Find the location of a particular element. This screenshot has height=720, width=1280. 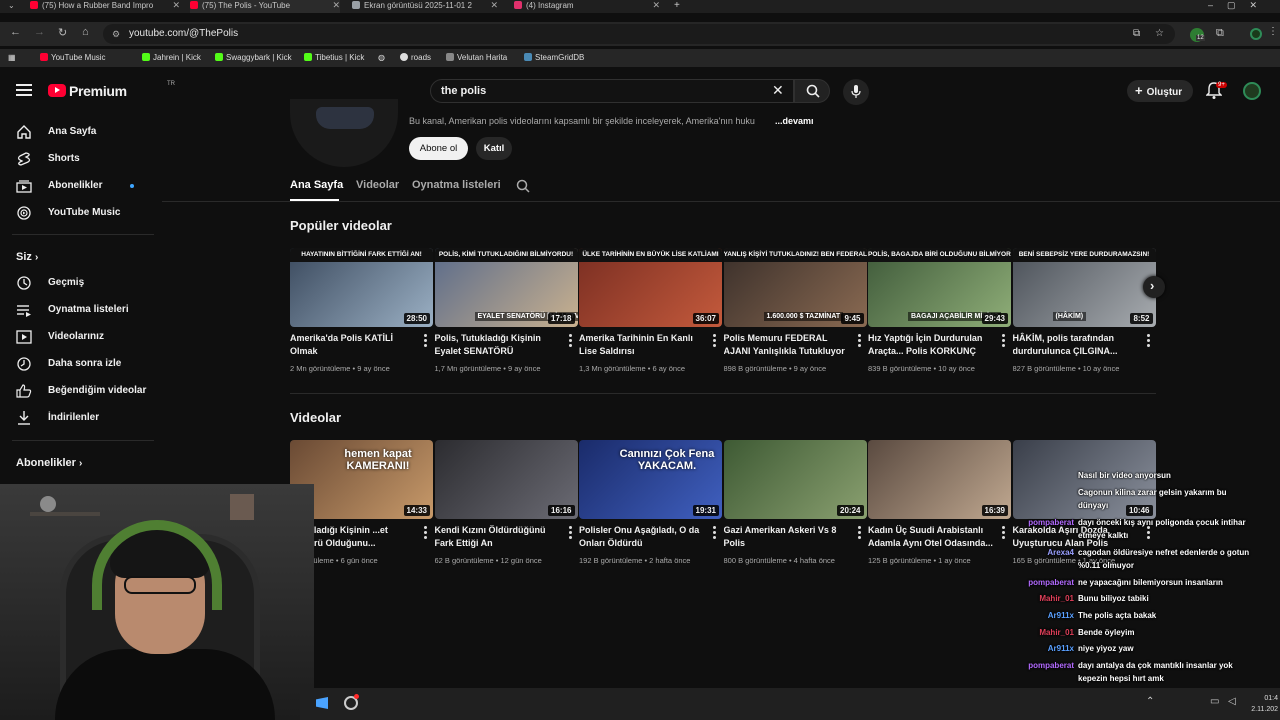

sidebar-item-downloads: İndirilenler is located at coordinates (81, 419).